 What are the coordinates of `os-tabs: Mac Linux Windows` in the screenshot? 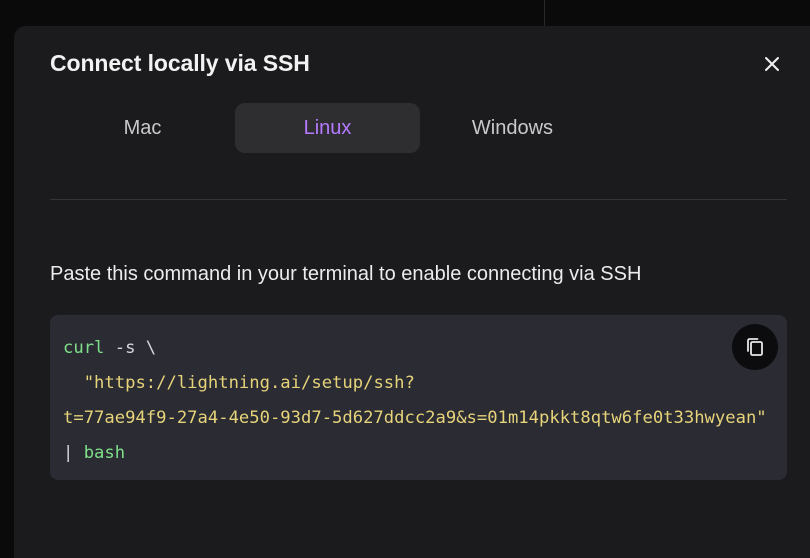 It's located at (328, 128).